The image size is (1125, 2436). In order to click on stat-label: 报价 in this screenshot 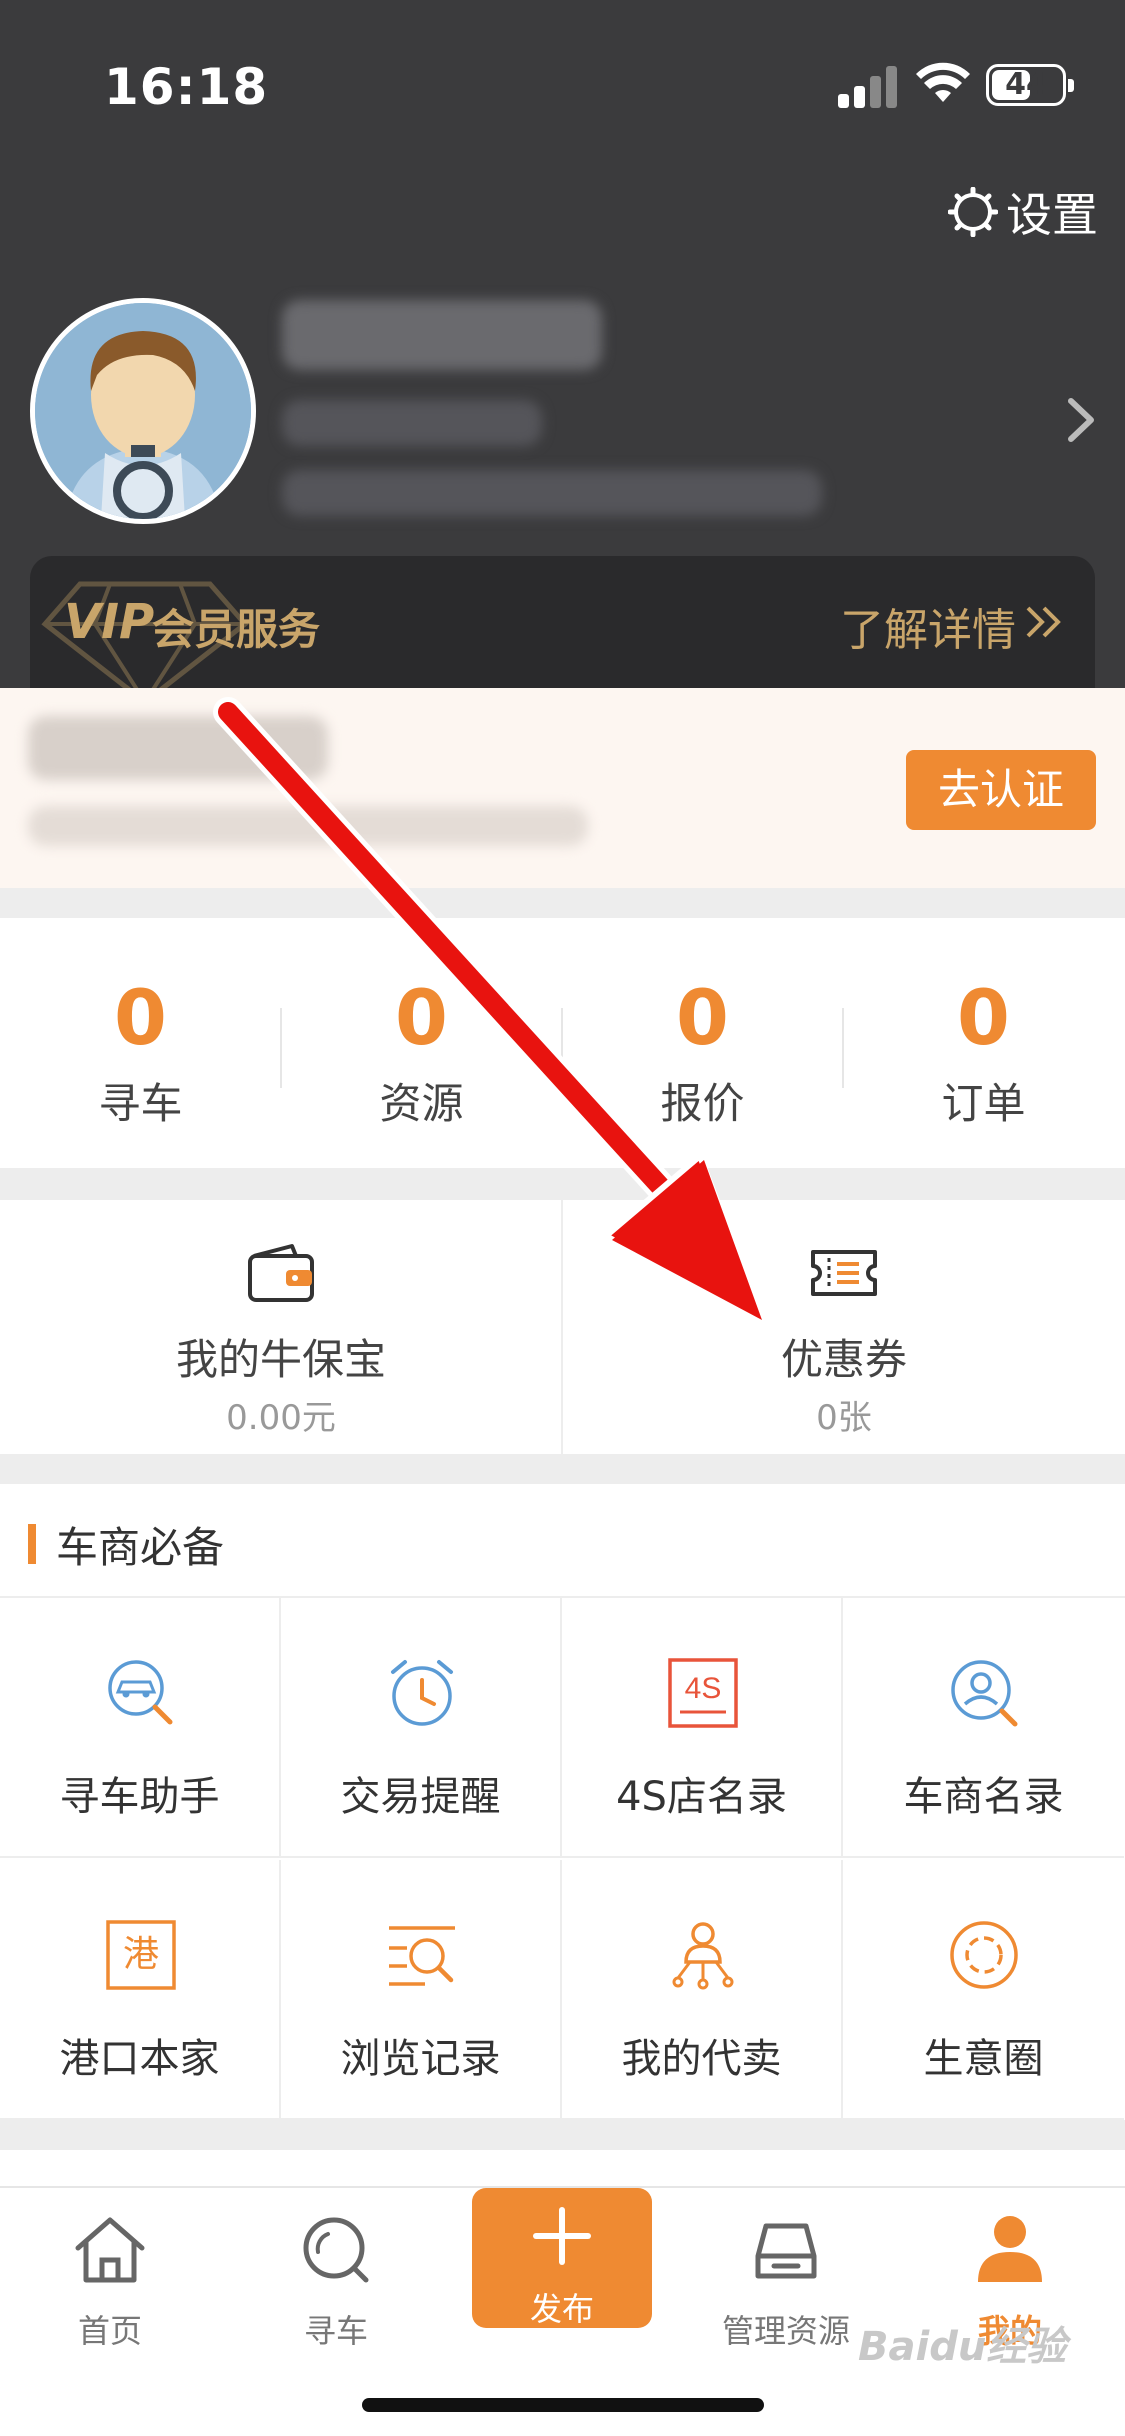, I will do `click(702, 1103)`.